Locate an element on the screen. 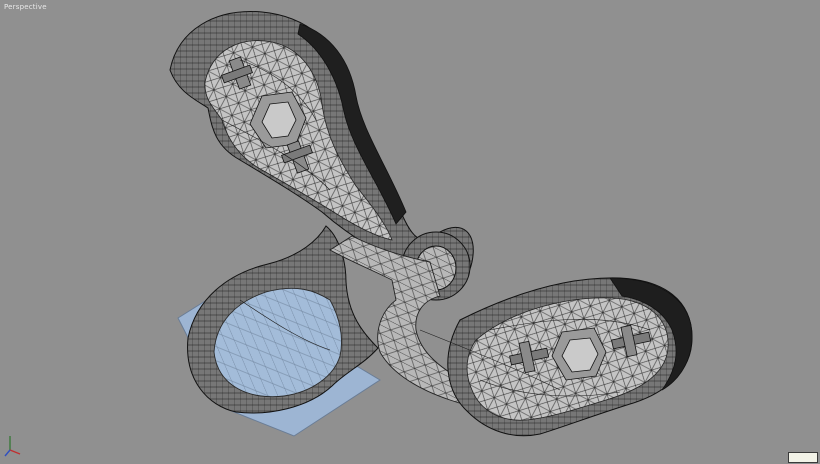  viewport-label: Perspective is located at coordinates (25, 7).